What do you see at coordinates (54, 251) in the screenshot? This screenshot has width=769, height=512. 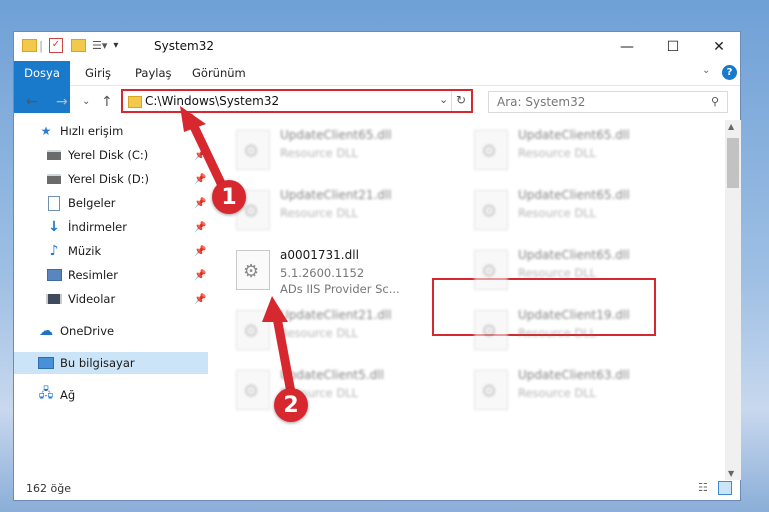 I see `music-icon: ♪` at bounding box center [54, 251].